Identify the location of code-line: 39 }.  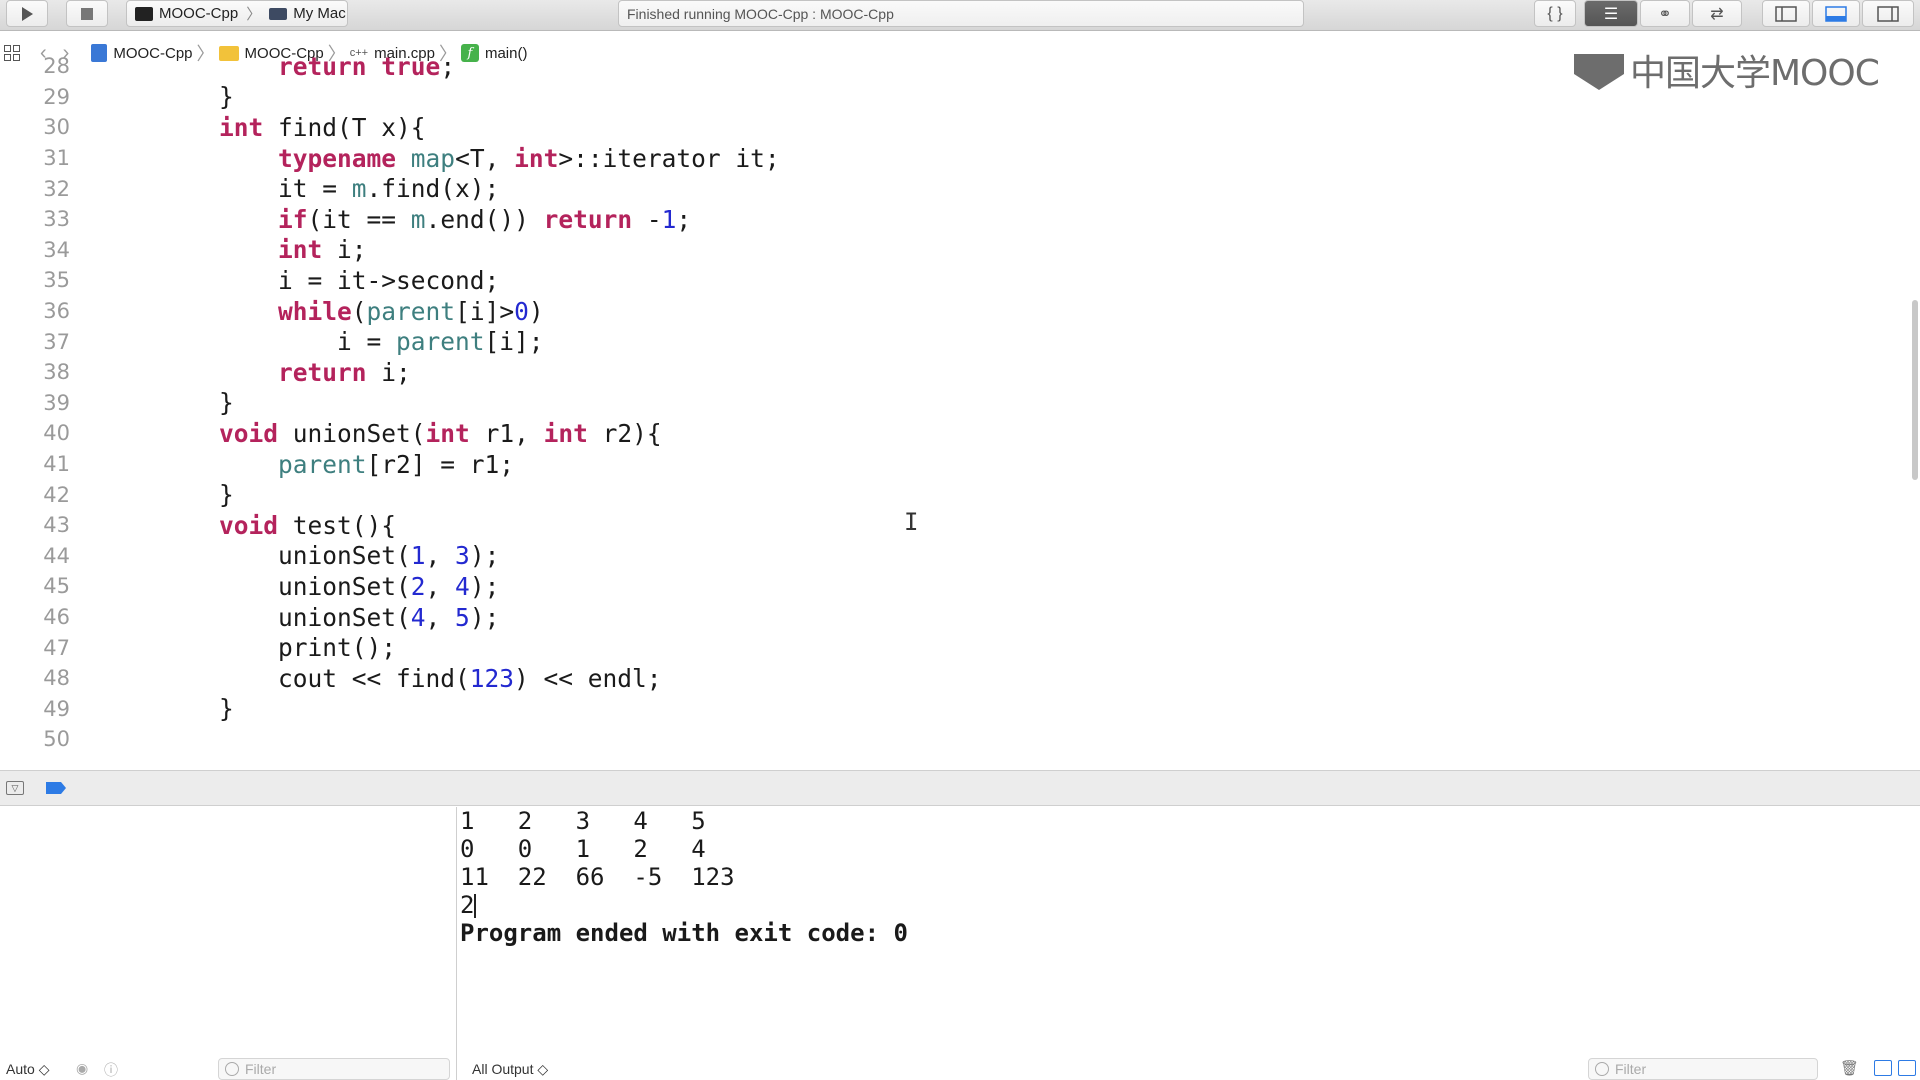
(117, 403).